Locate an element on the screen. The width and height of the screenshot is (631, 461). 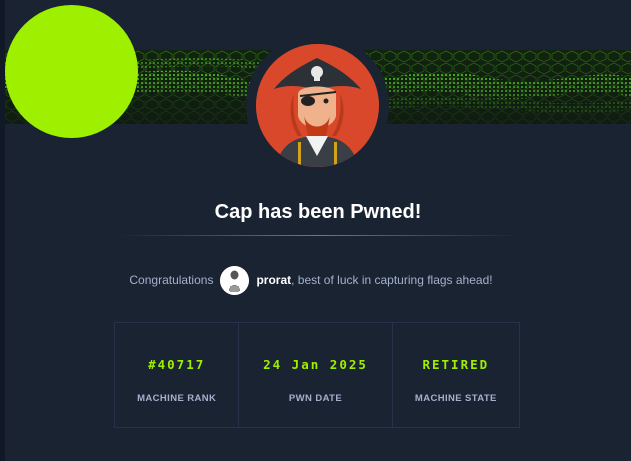
username-link: prorat is located at coordinates (273, 280).